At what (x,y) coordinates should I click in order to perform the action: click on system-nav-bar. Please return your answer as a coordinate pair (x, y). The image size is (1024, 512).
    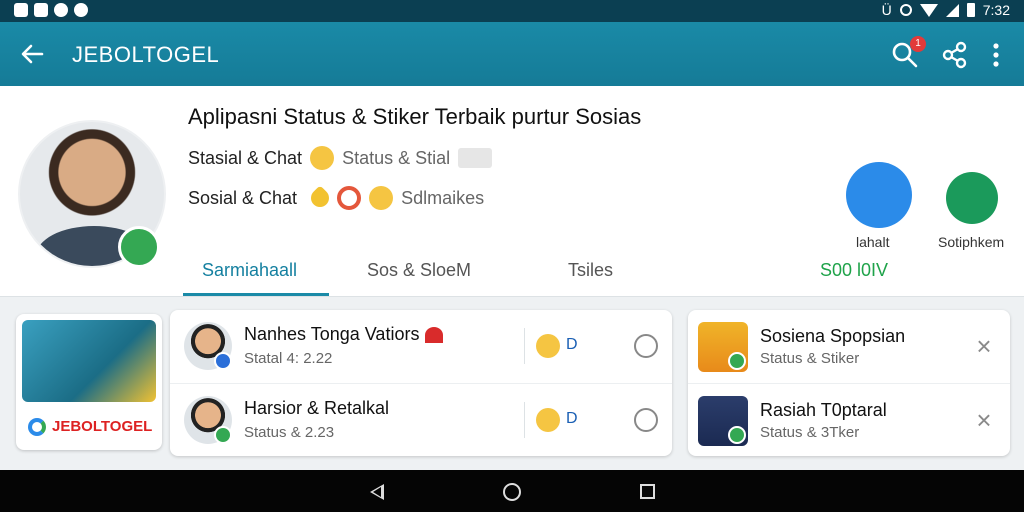
    Looking at the image, I should click on (512, 491).